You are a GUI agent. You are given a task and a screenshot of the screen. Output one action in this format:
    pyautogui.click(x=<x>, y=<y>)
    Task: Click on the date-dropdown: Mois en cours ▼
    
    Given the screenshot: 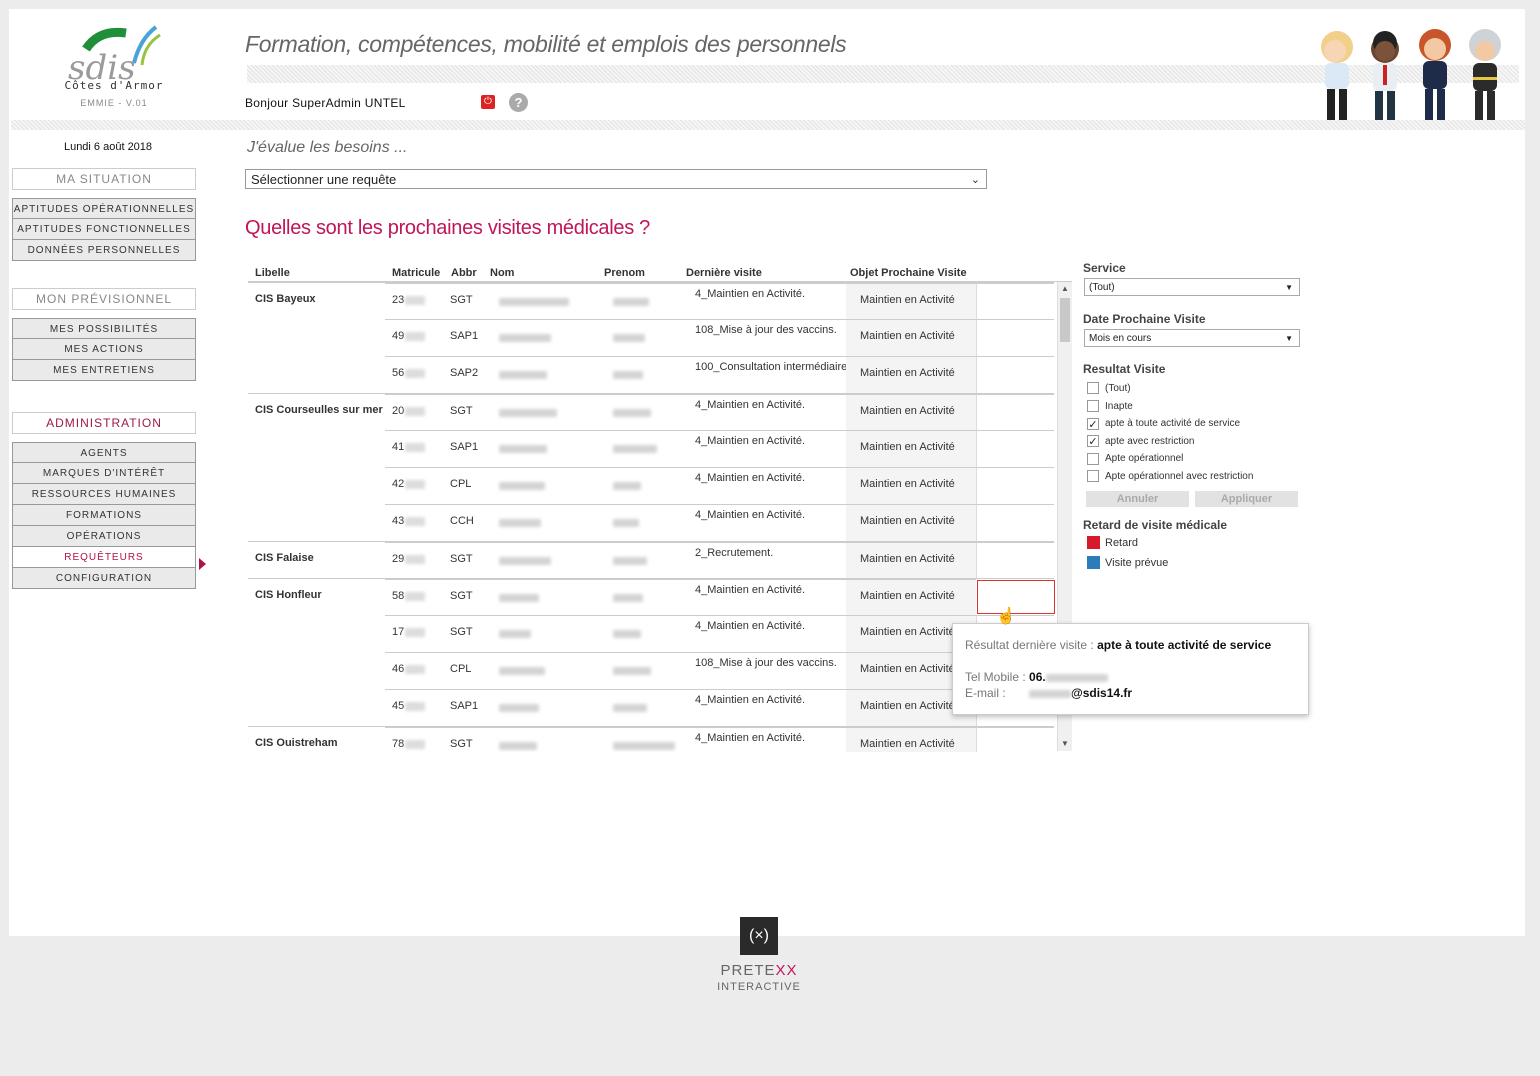 What is the action you would take?
    pyautogui.click(x=1192, y=338)
    